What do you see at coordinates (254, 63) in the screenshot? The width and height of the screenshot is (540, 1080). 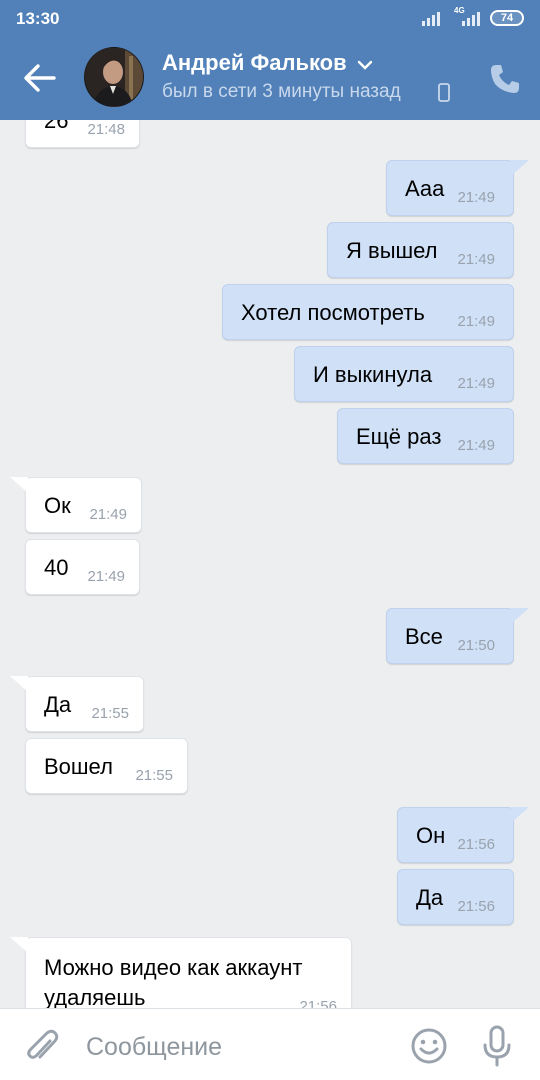 I see `contact-name: Андрей Фальков` at bounding box center [254, 63].